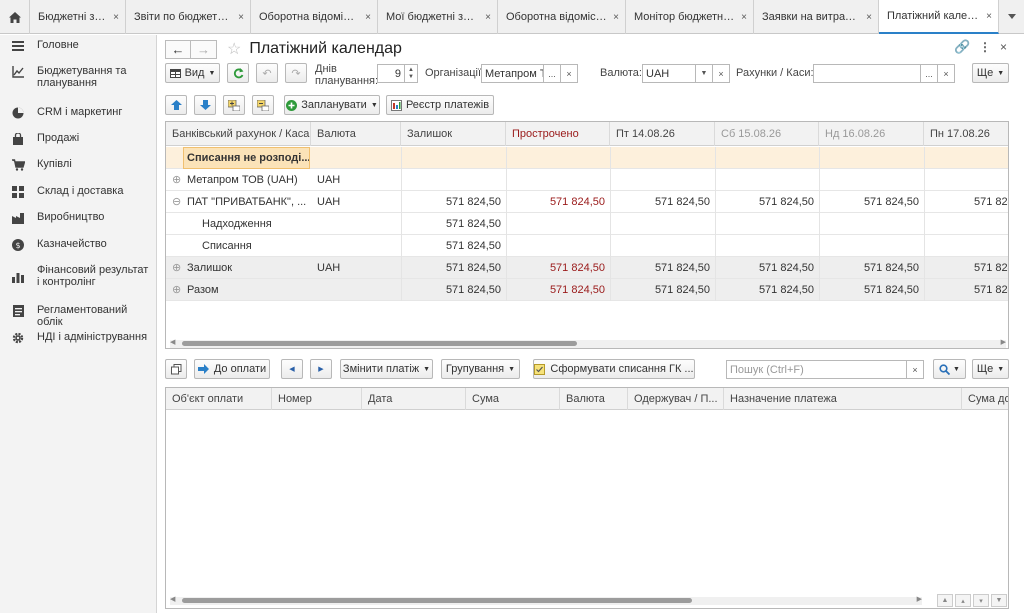 Image resolution: width=1024 pixels, height=613 pixels. Describe the element at coordinates (587, 224) in the screenshot. I see `table-row: Надходження 571 824,50` at that location.